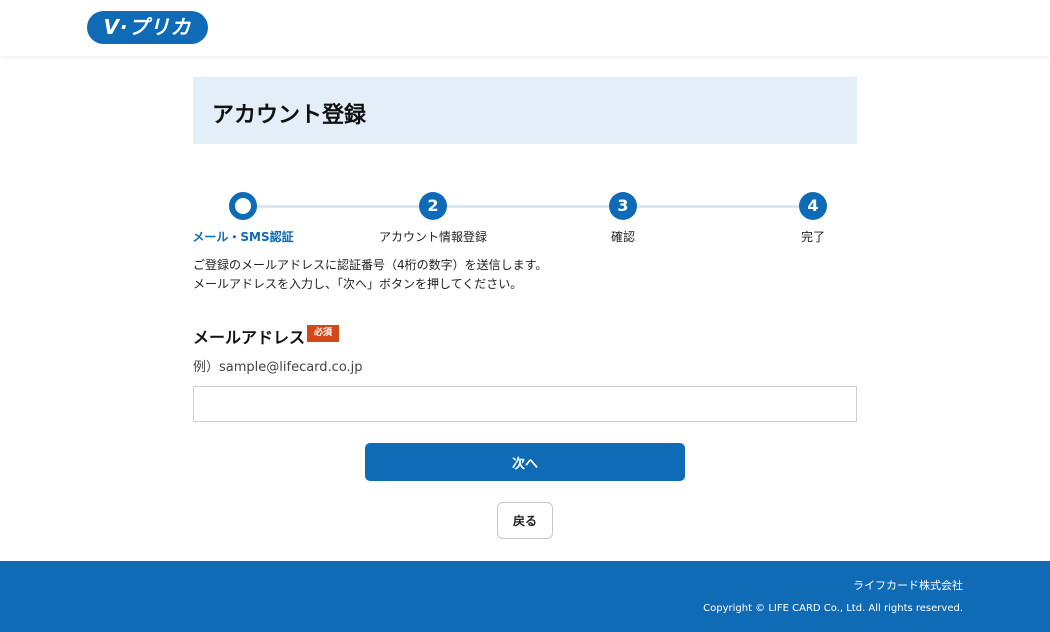 The width and height of the screenshot is (1050, 632). Describe the element at coordinates (433, 206) in the screenshot. I see `step-number: 2` at that location.